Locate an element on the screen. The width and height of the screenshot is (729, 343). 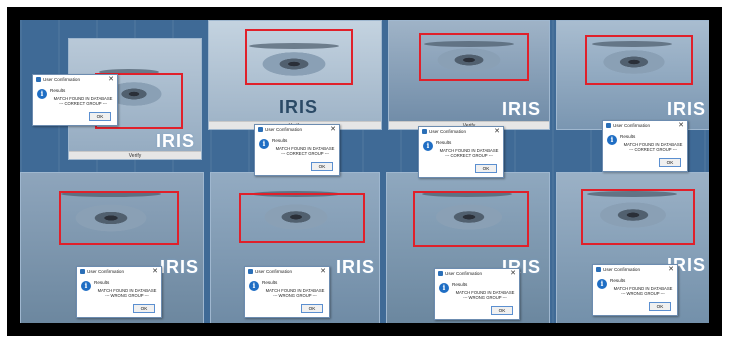
iris-window-3: IRIS Verify is located at coordinates (469, 75).